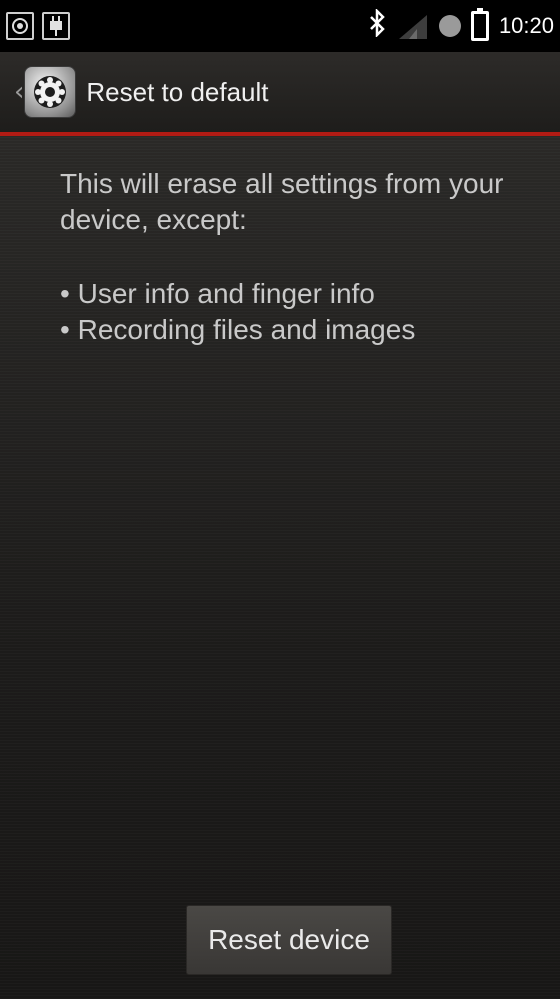 Image resolution: width=560 pixels, height=999 pixels. What do you see at coordinates (280, 92) in the screenshot?
I see `action-bar: ‹ Reset to default` at bounding box center [280, 92].